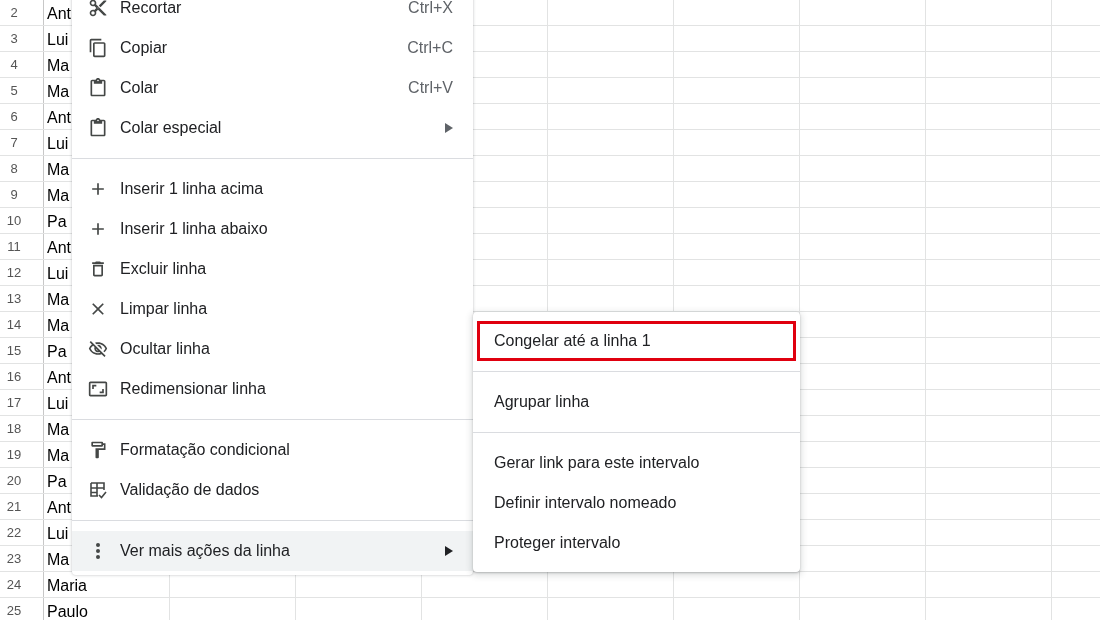 This screenshot has width=1100, height=620. I want to click on row-number: 22, so click(14, 532).